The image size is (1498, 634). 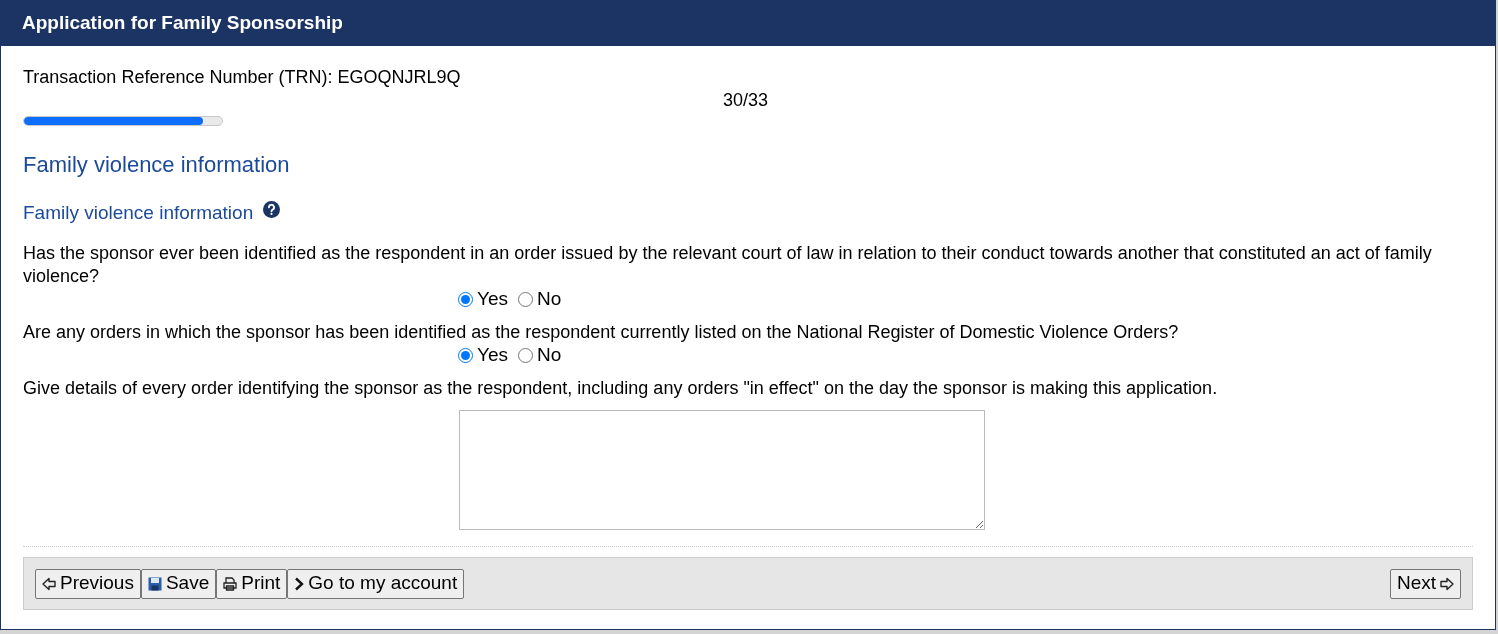 What do you see at coordinates (299, 583) in the screenshot?
I see `chevron-right-icon` at bounding box center [299, 583].